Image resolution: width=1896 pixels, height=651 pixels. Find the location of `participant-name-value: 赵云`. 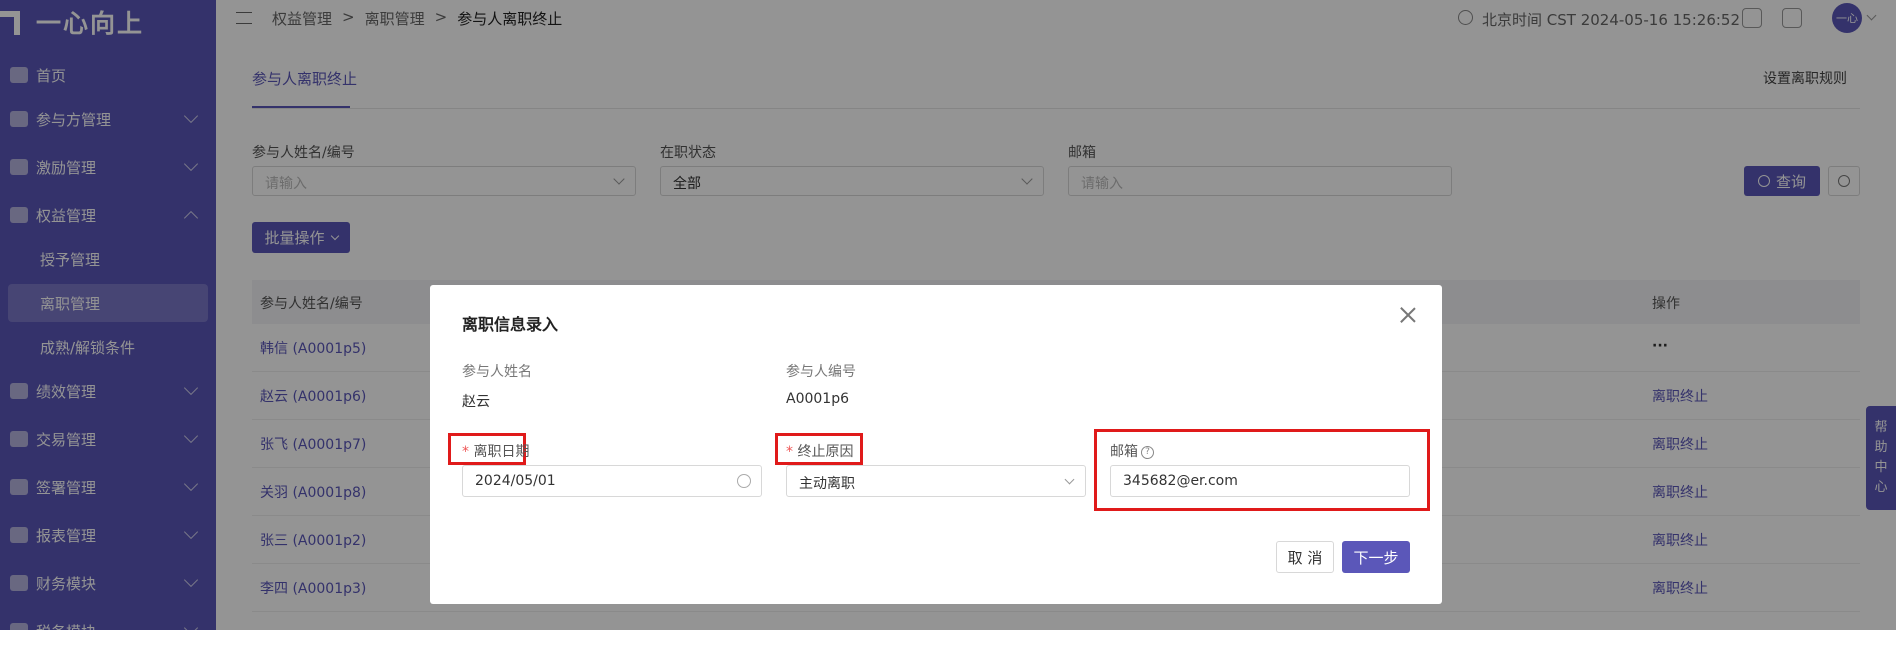

participant-name-value: 赵云 is located at coordinates (476, 402).